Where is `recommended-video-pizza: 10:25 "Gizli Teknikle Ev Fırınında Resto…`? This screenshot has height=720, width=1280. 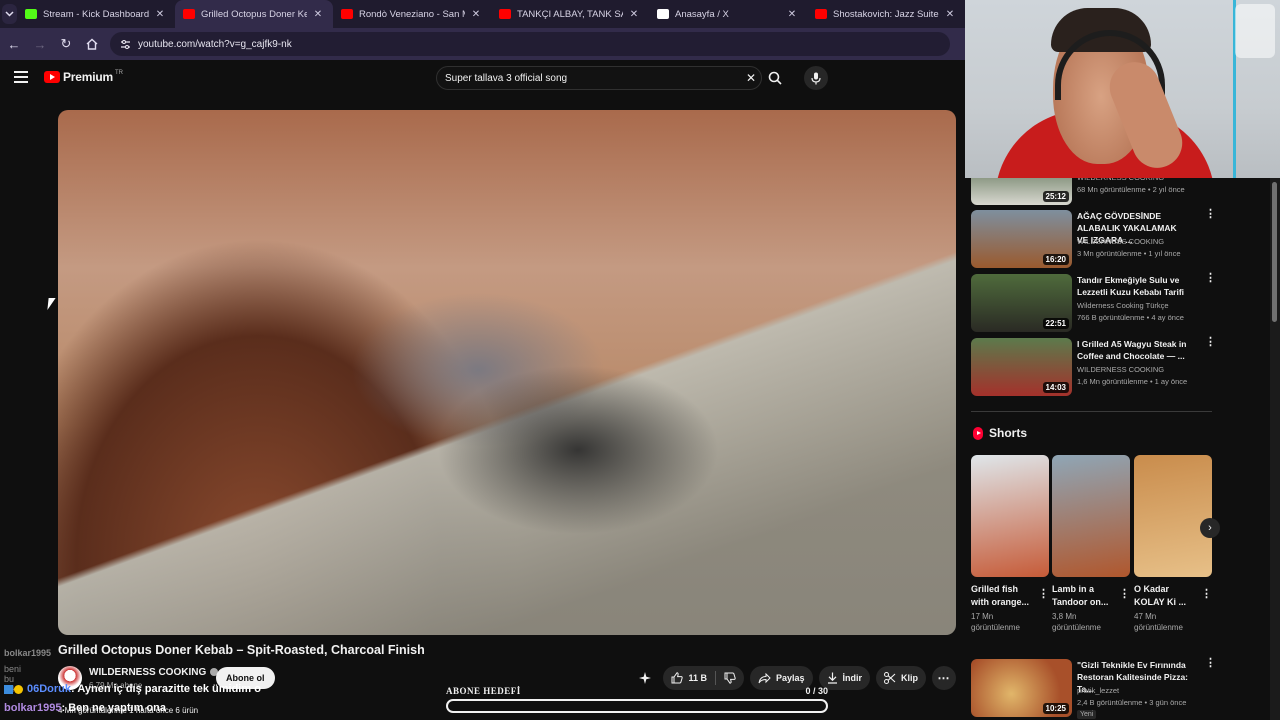
recommended-video-pizza: 10:25 "Gizli Teknikle Ev Fırınında Resto… is located at coordinates (1101, 689).